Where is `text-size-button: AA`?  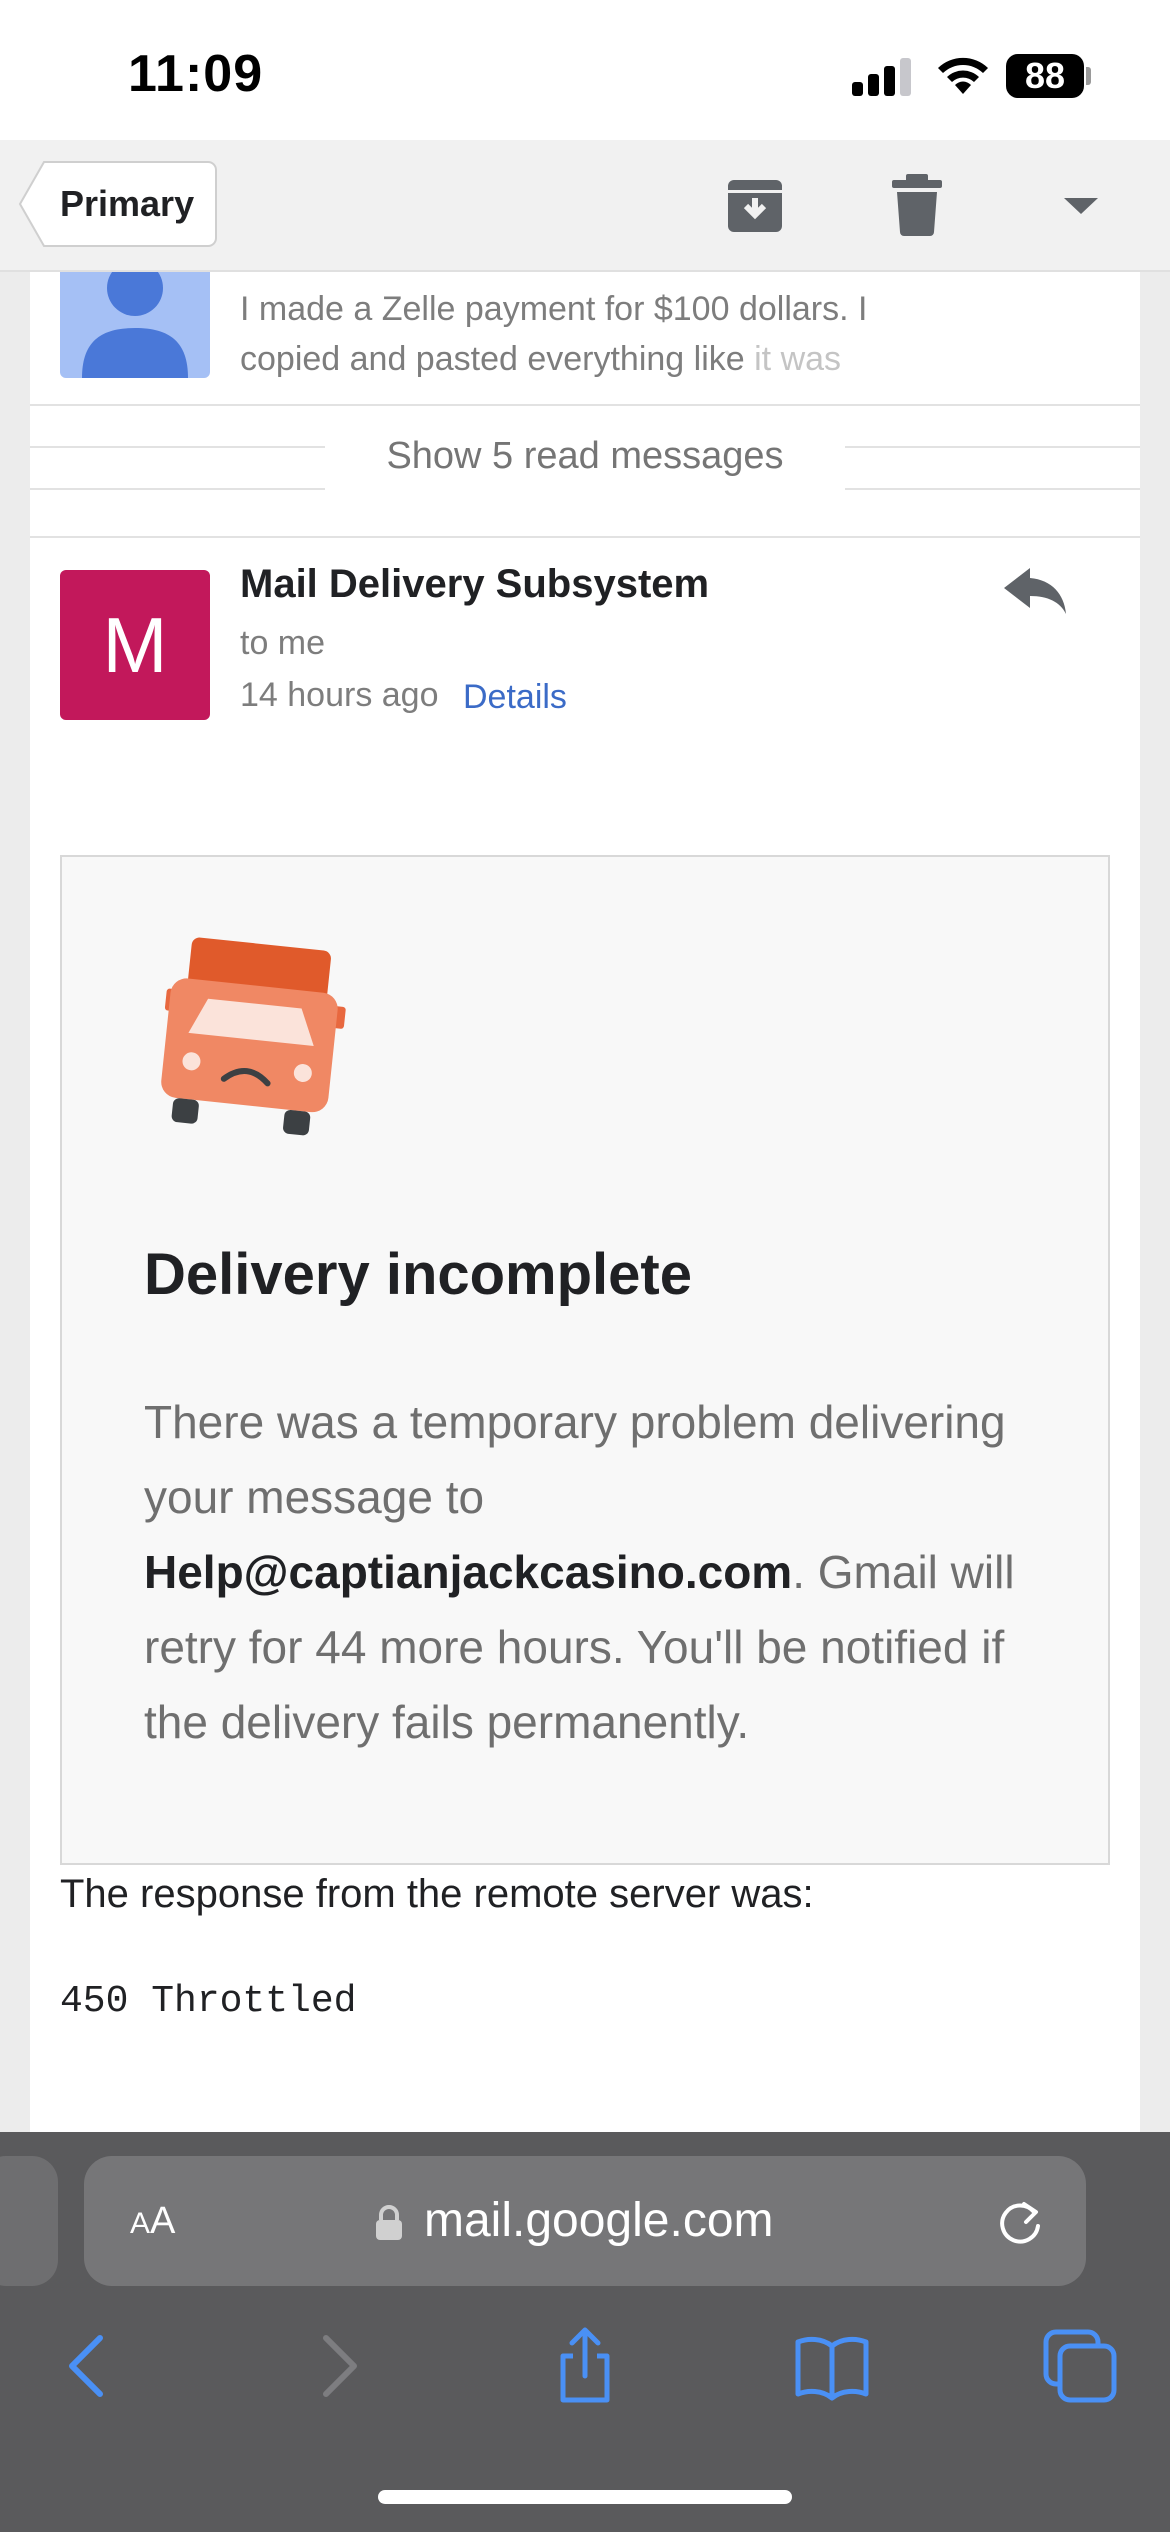 text-size-button: AA is located at coordinates (152, 2221).